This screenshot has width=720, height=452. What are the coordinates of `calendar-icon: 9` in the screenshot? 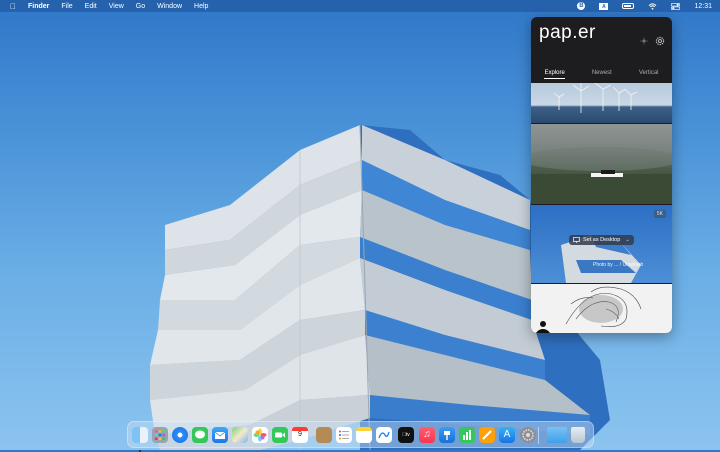 It's located at (300, 435).